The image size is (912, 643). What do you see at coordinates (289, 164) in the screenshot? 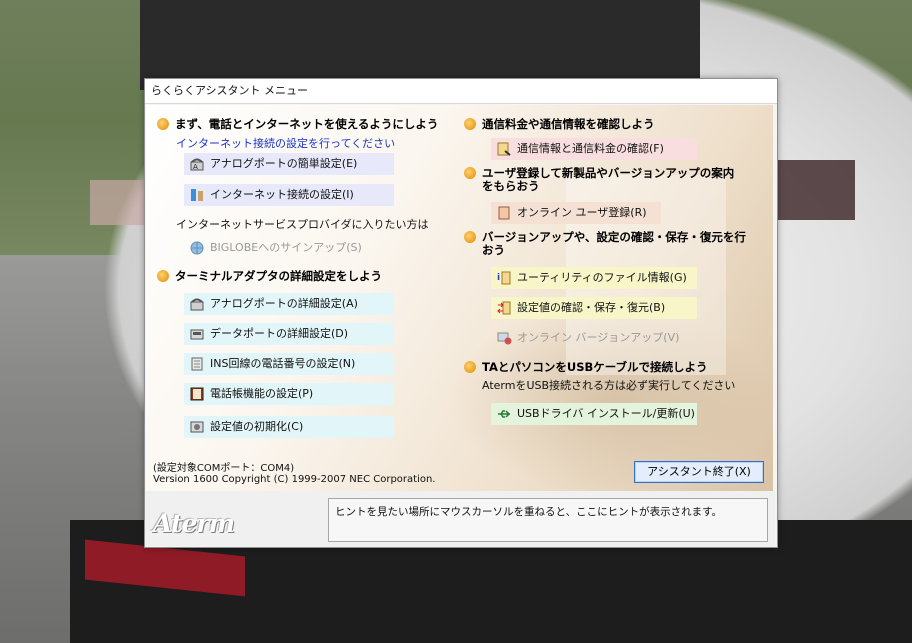
I see `analog-port-simple-setup-button: A アナログポートの簡単設定(E)` at bounding box center [289, 164].